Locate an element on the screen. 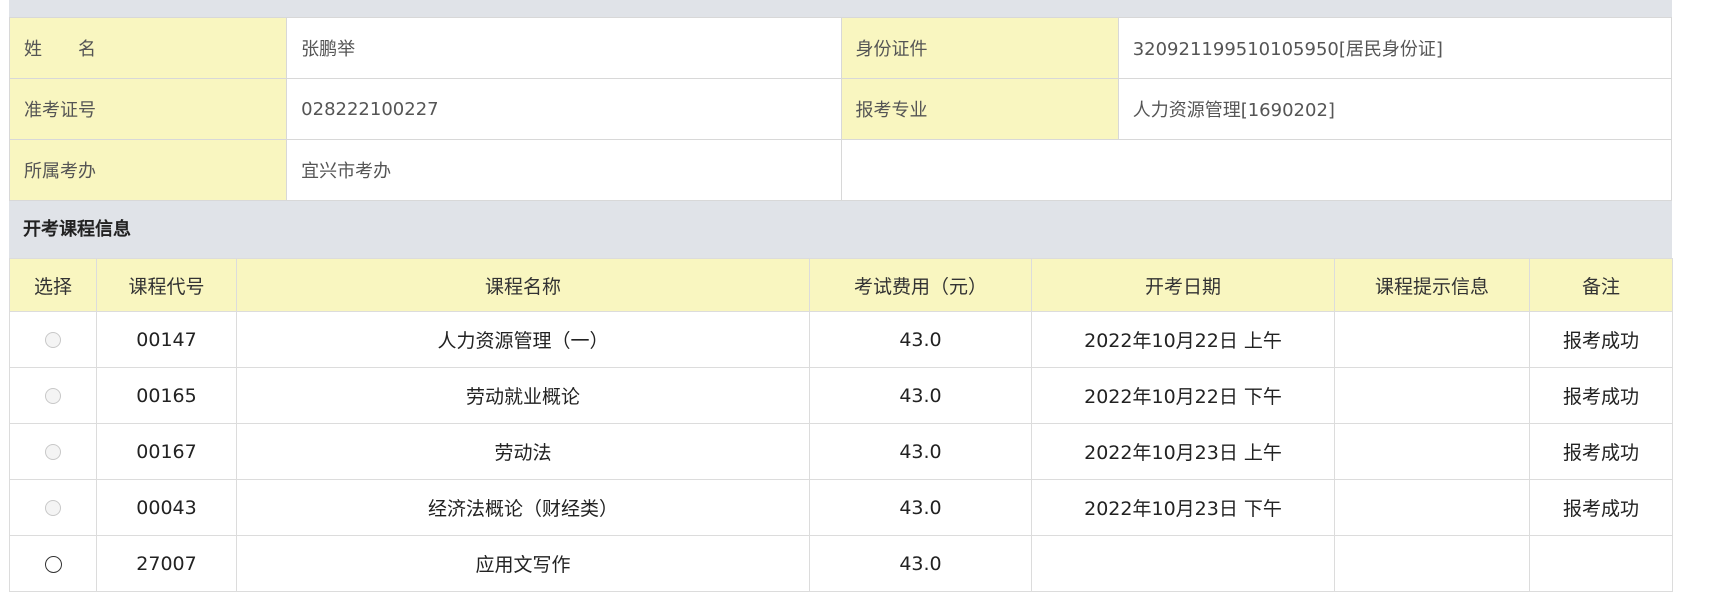 Image resolution: width=1730 pixels, height=592 pixels. ticket-label: 准考证号 is located at coordinates (148, 109).